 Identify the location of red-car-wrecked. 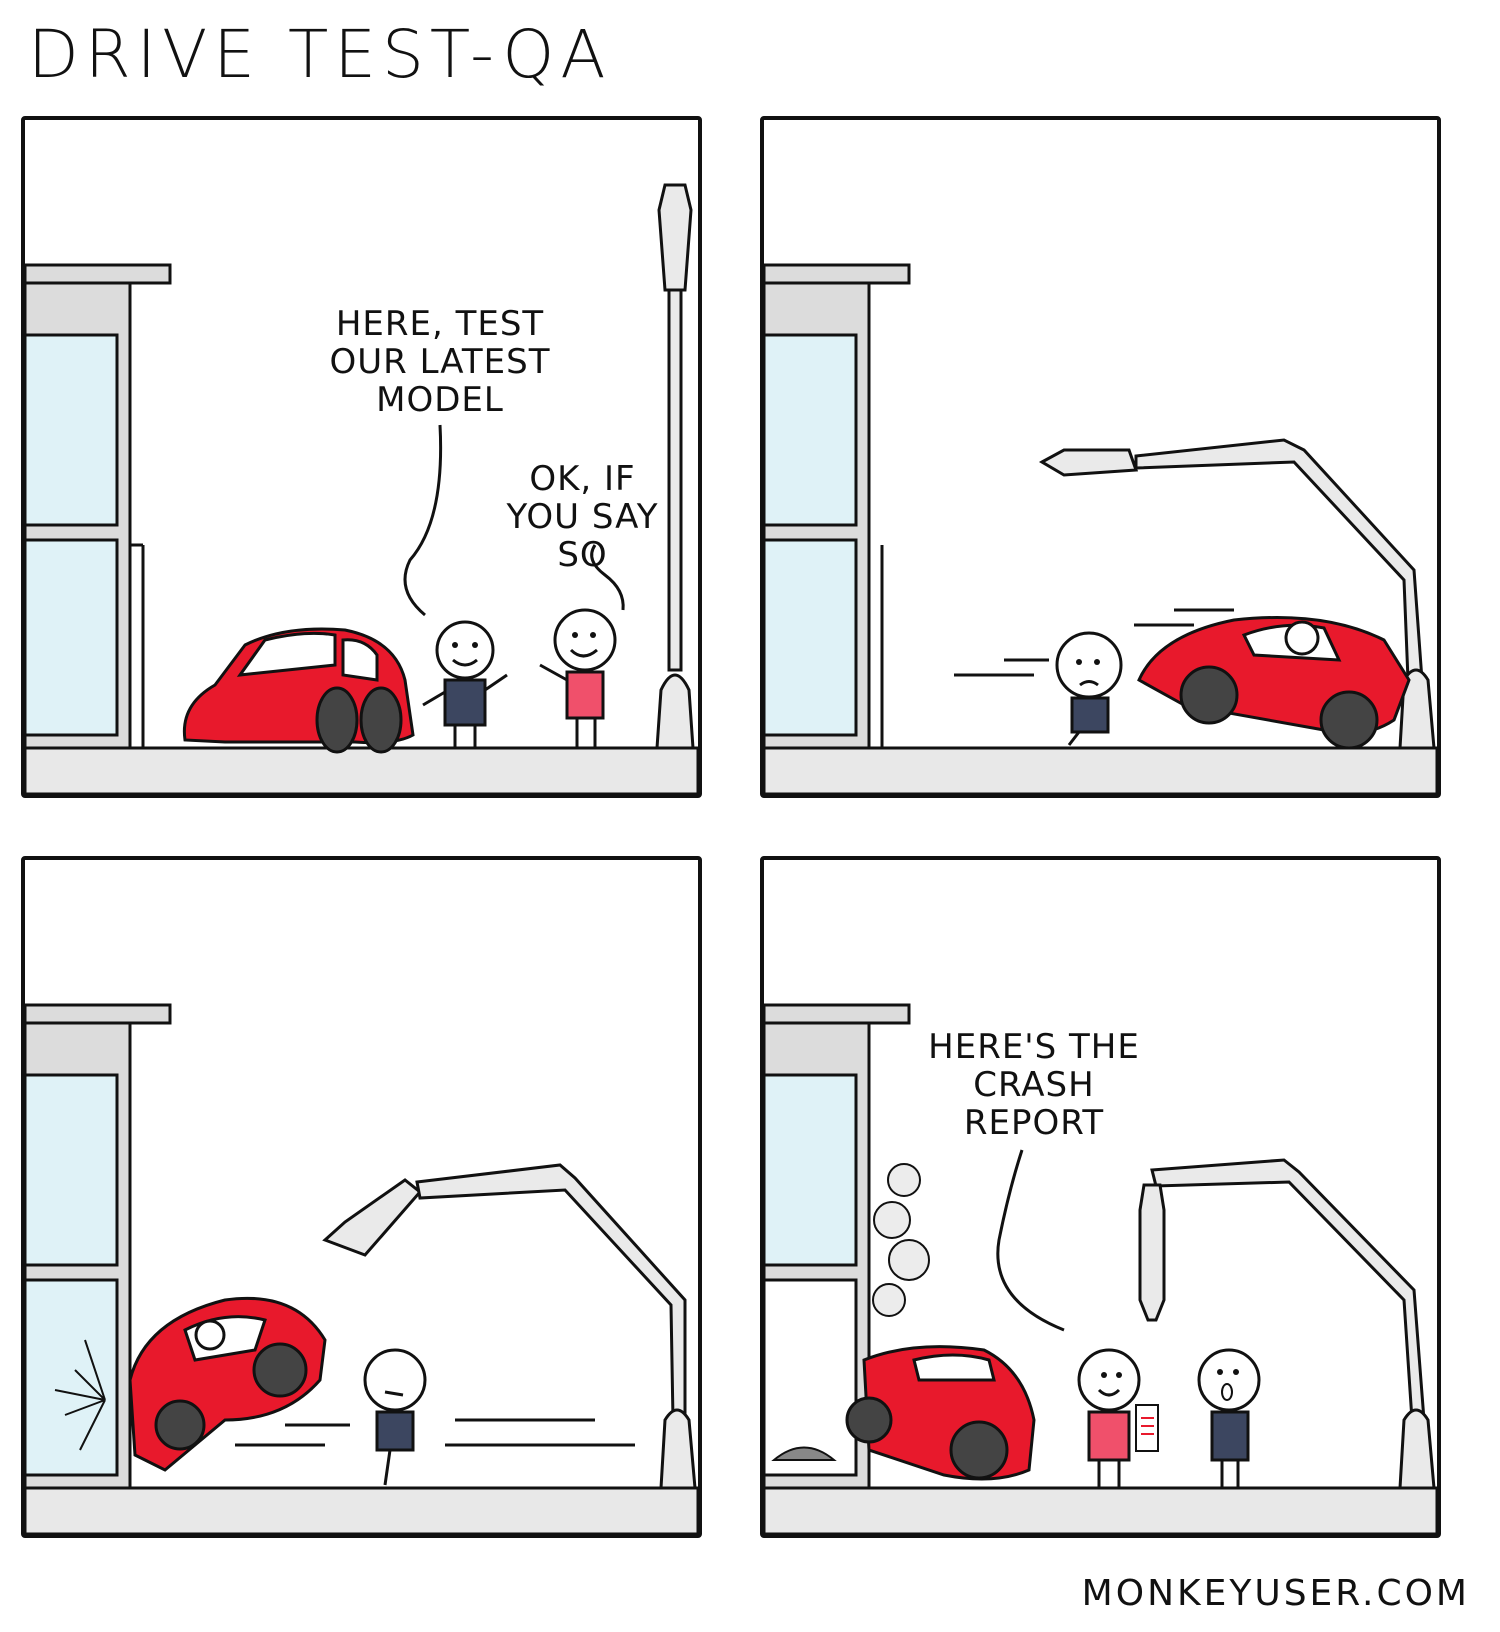
(940, 1413).